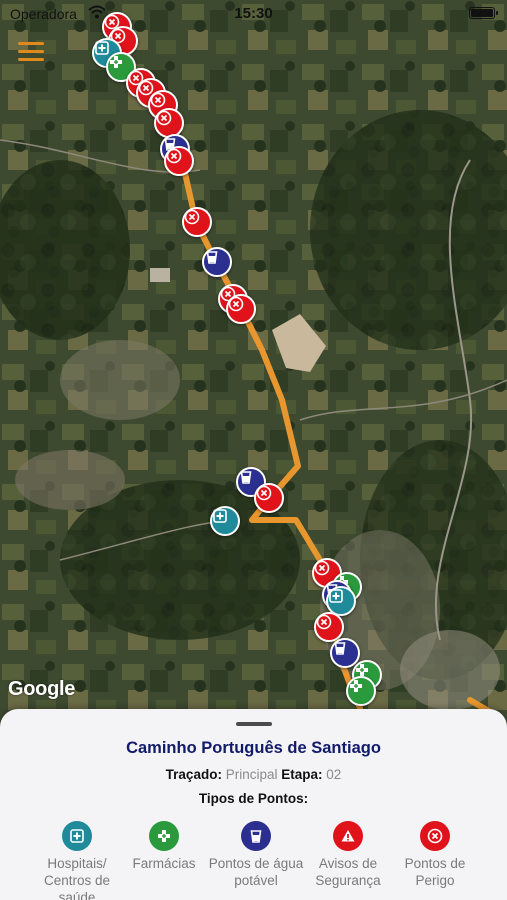 The image size is (507, 900). Describe the element at coordinates (193, 774) in the screenshot. I see `route-label: Traçado:` at that location.